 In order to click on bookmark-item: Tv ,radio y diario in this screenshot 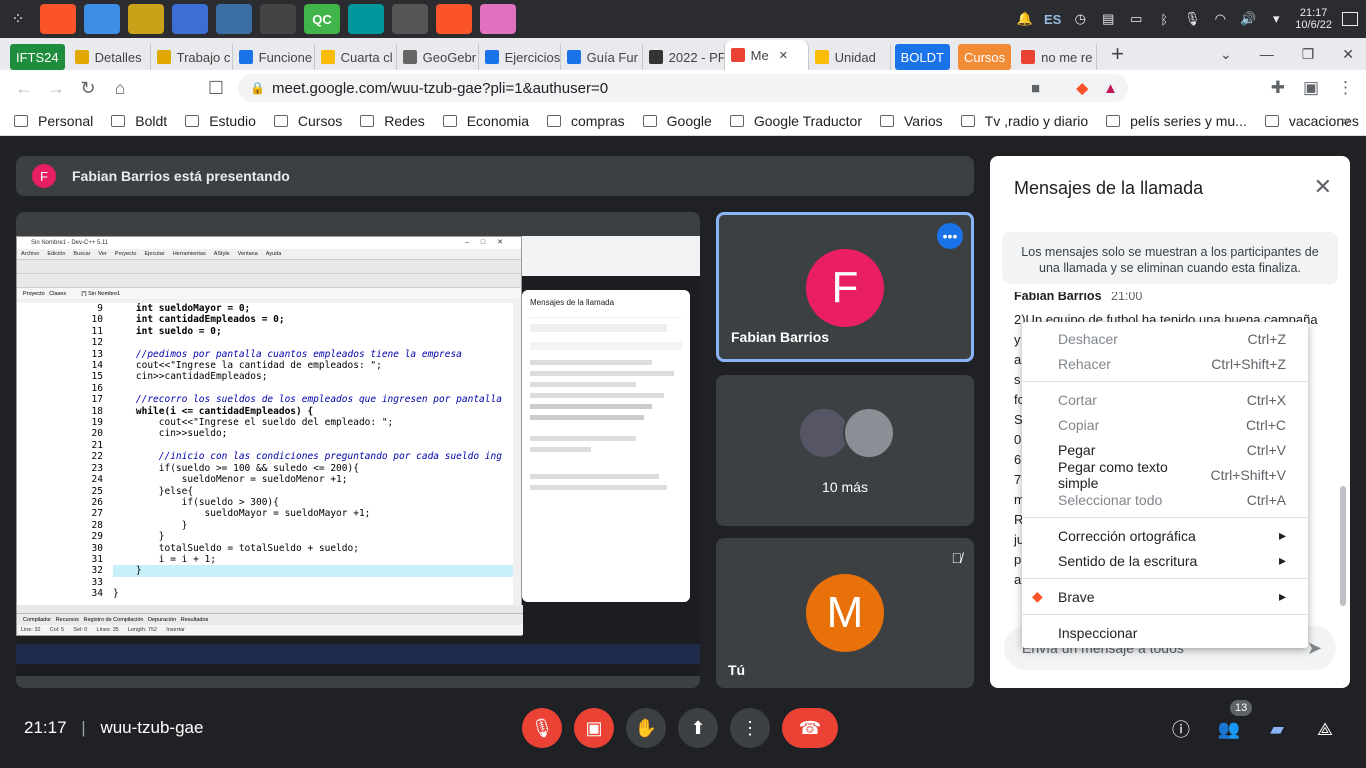, I will do `click(1024, 121)`.